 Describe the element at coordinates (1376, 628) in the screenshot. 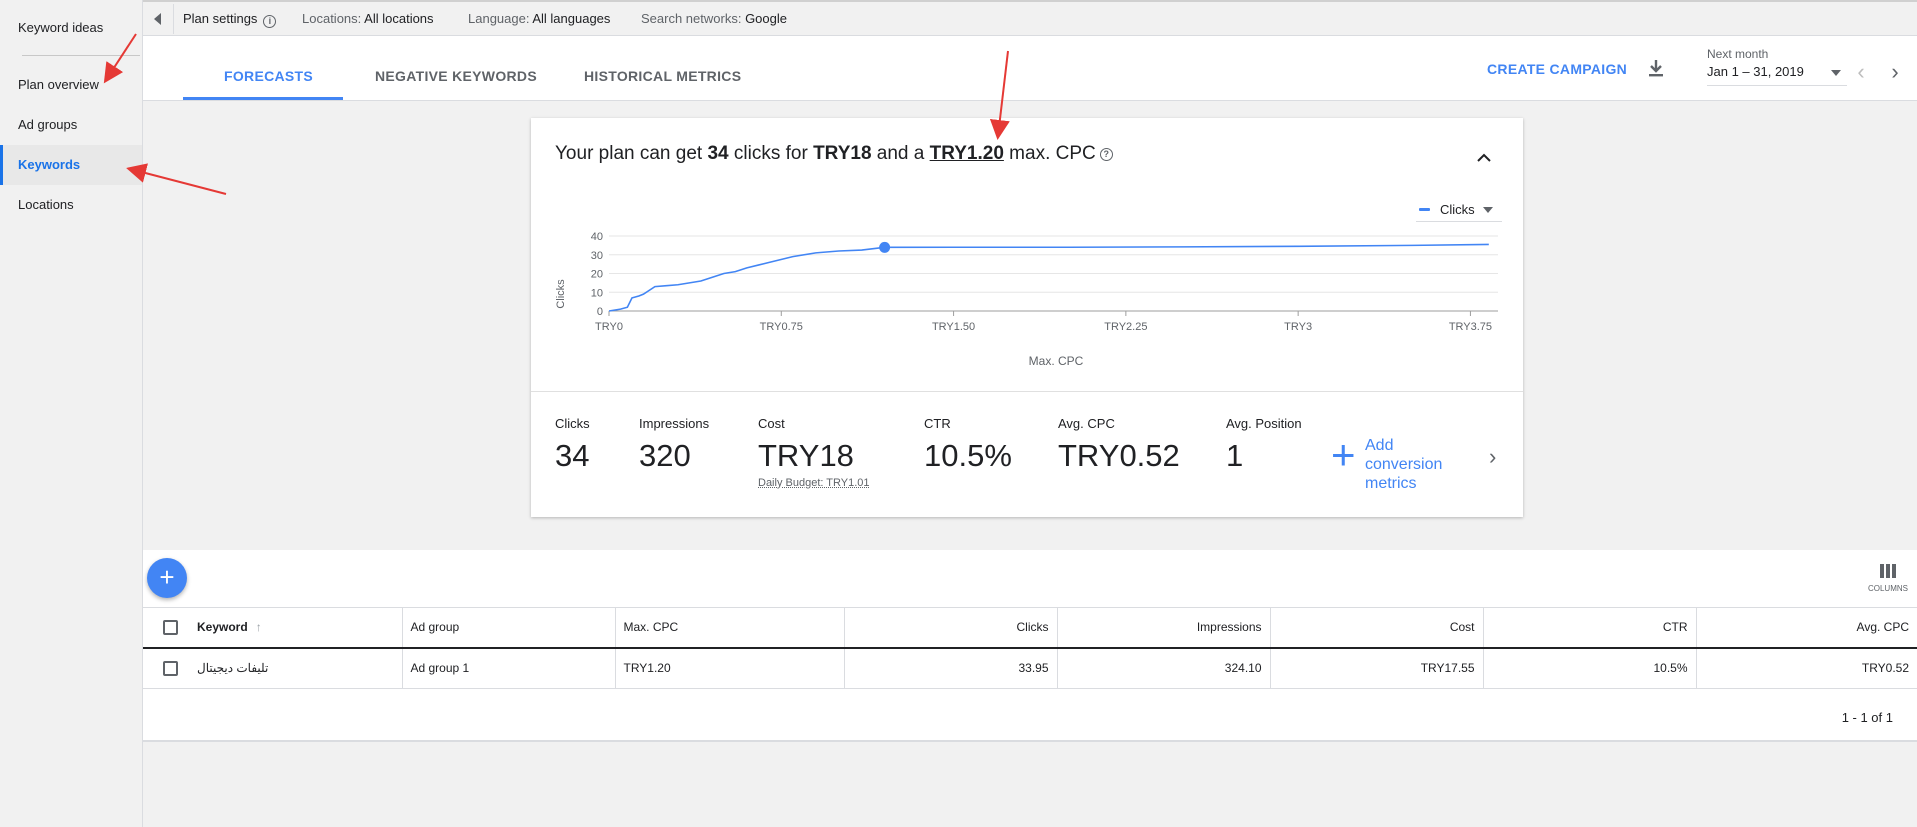

I see `cost-column-header: Cost` at that location.